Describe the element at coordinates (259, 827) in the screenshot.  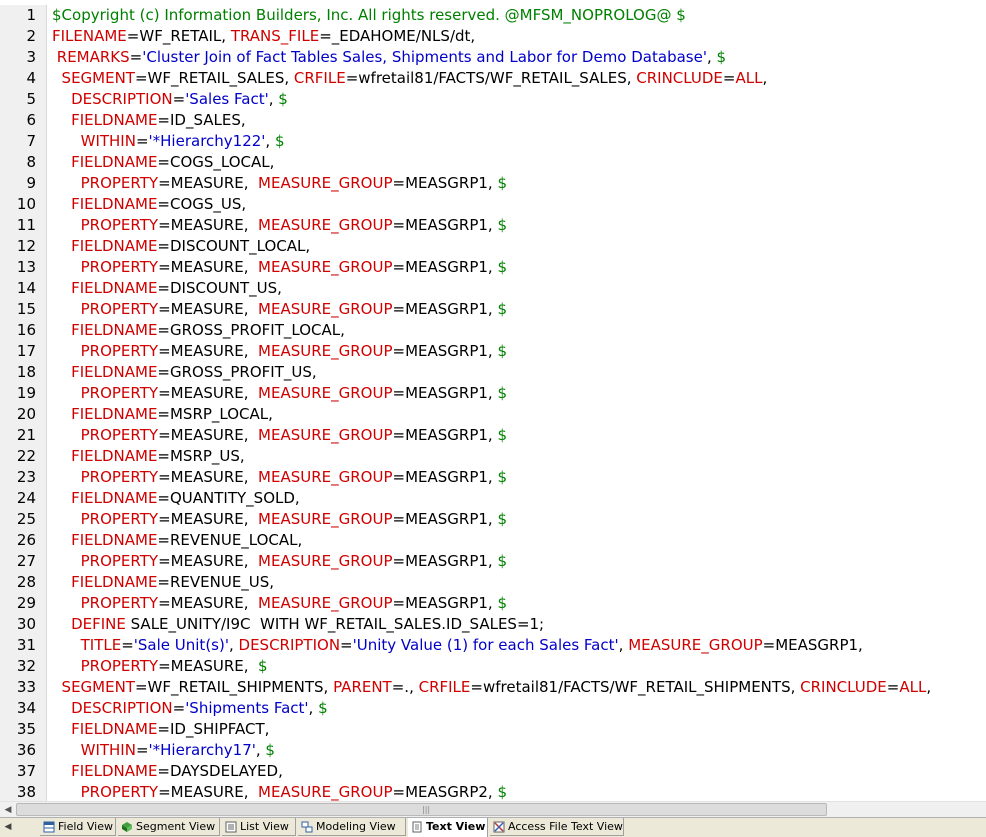
I see `tab-list-view: List View` at that location.